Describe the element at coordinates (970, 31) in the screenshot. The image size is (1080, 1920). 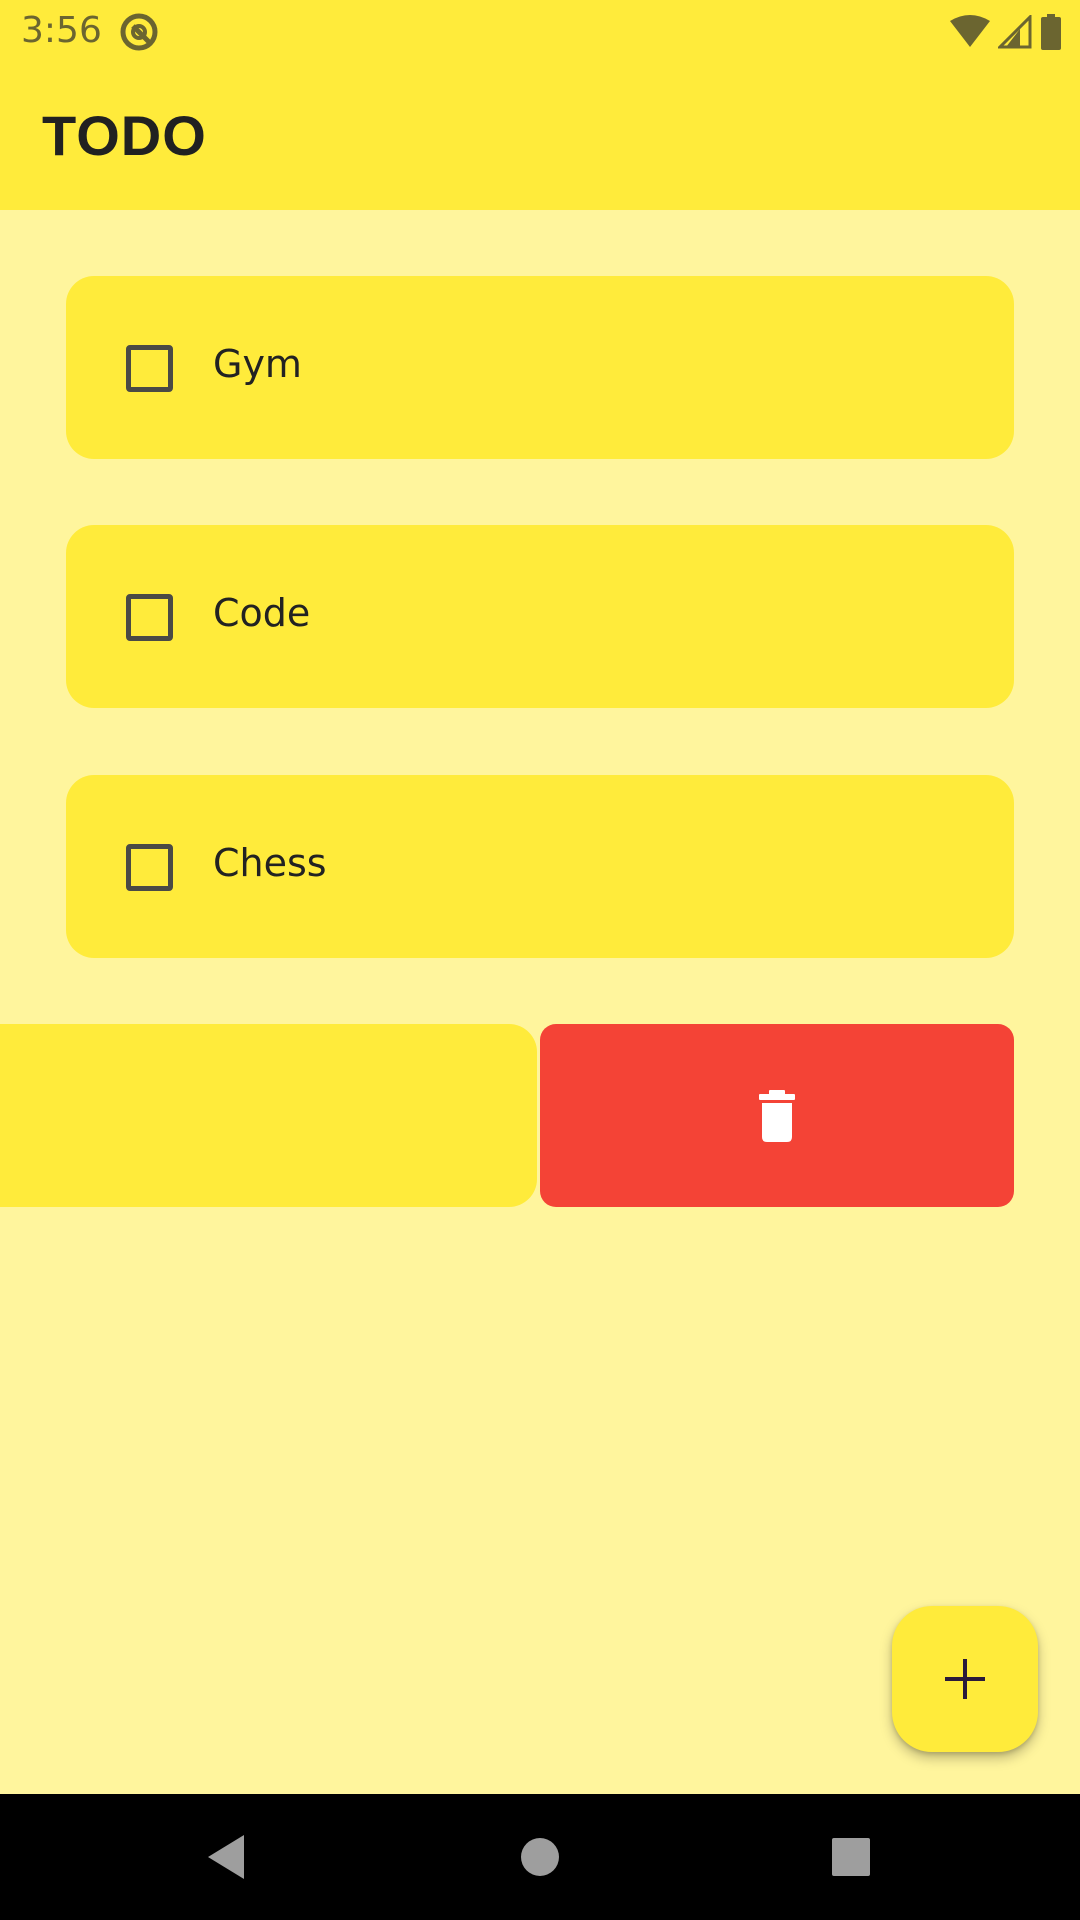
I see `wifi-icon` at that location.